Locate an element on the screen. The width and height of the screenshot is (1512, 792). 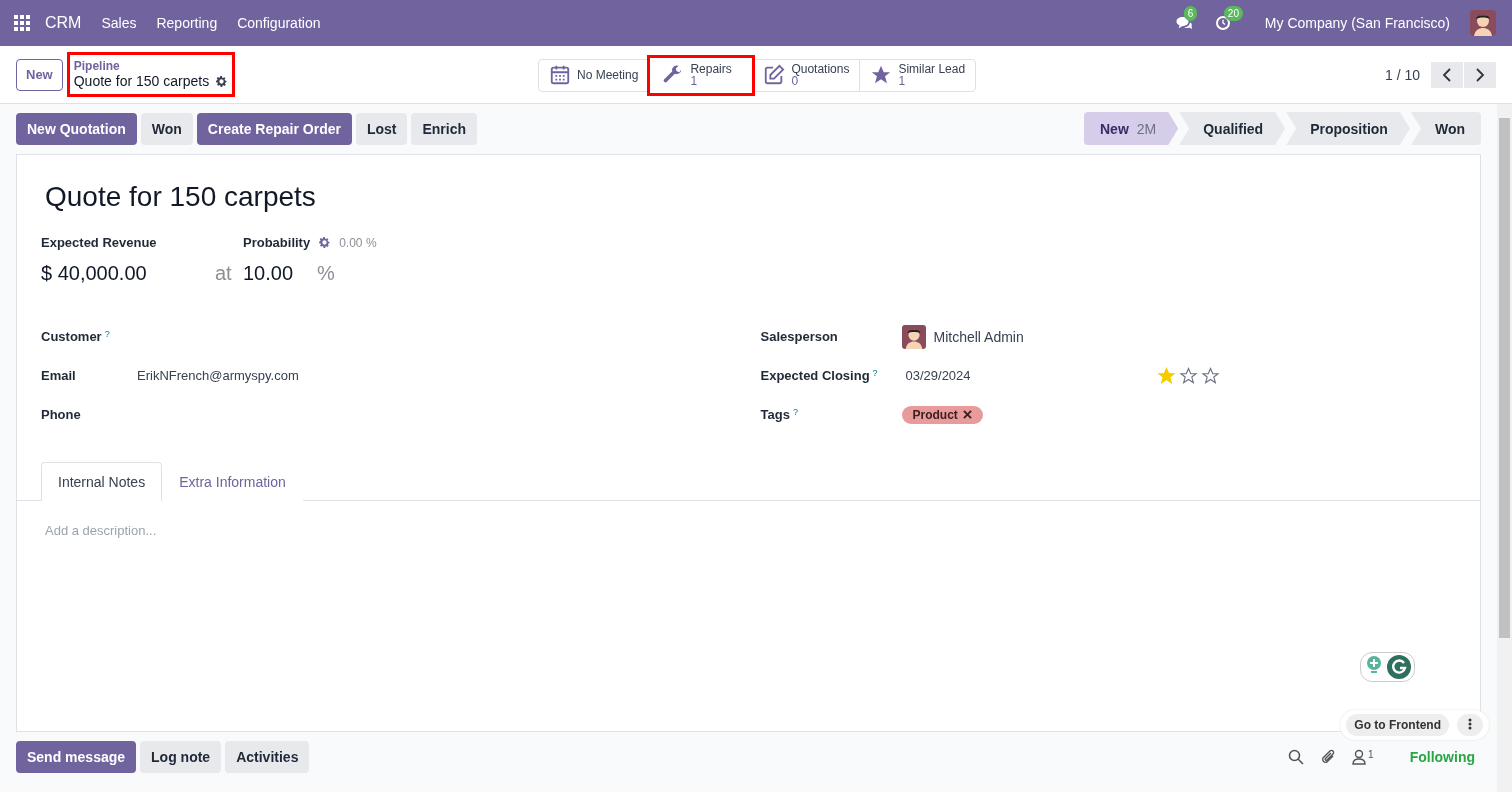
new-button: New is located at coordinates (39, 74).